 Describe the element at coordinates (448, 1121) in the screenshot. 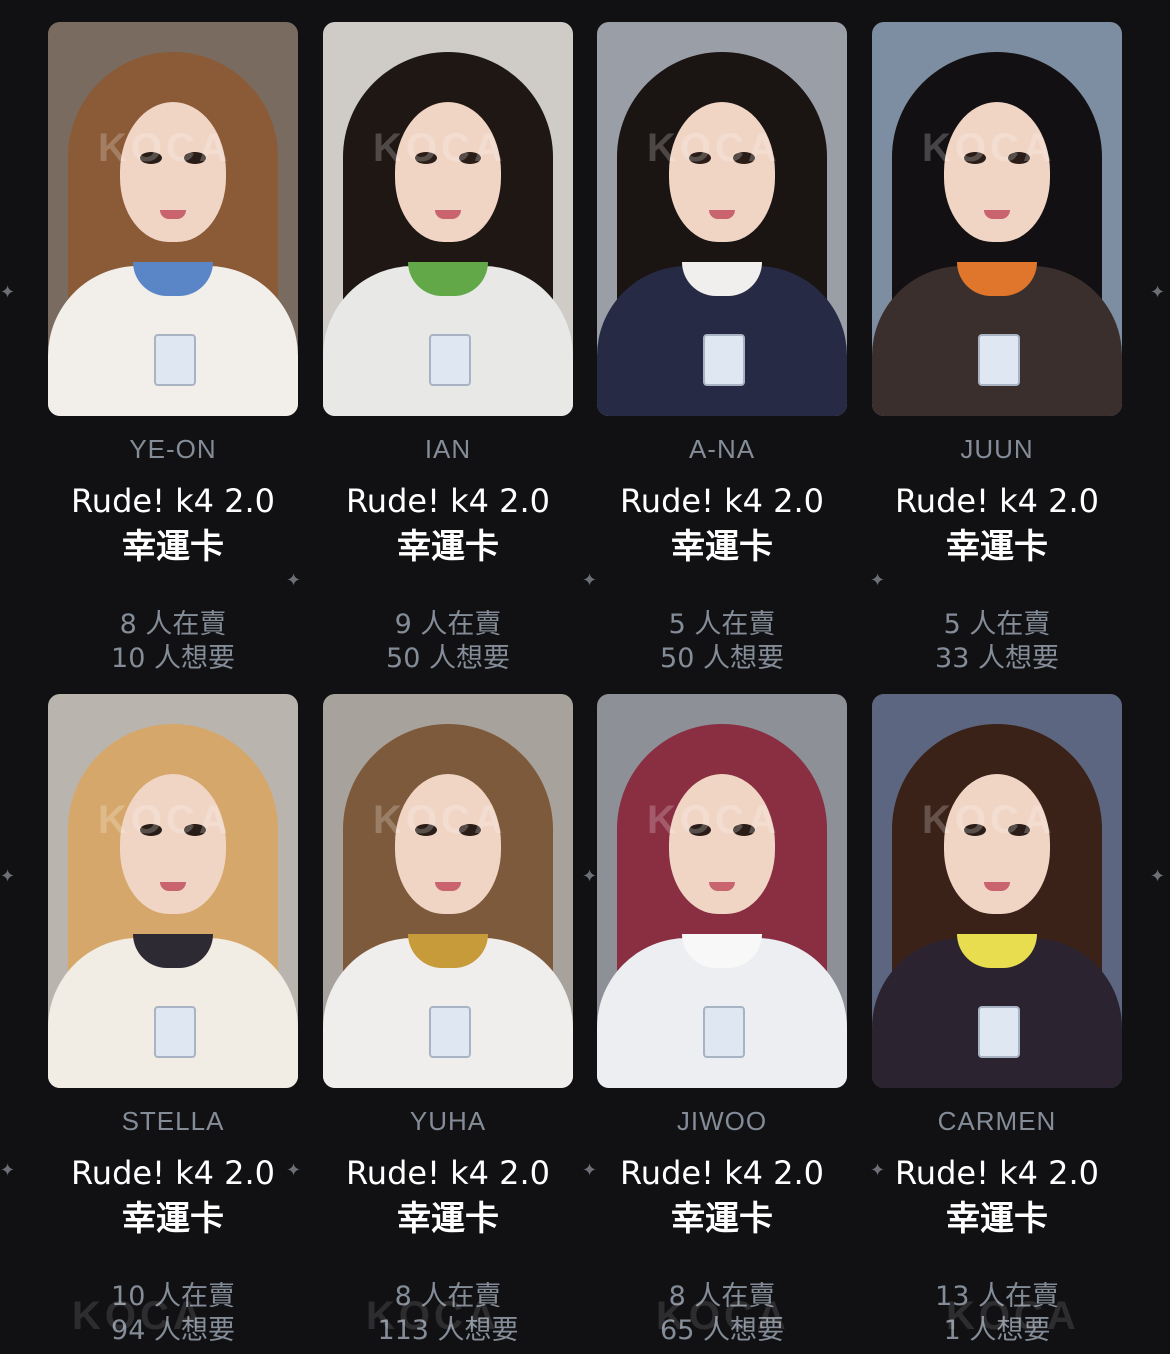

I see `member-name: YUHA` at that location.